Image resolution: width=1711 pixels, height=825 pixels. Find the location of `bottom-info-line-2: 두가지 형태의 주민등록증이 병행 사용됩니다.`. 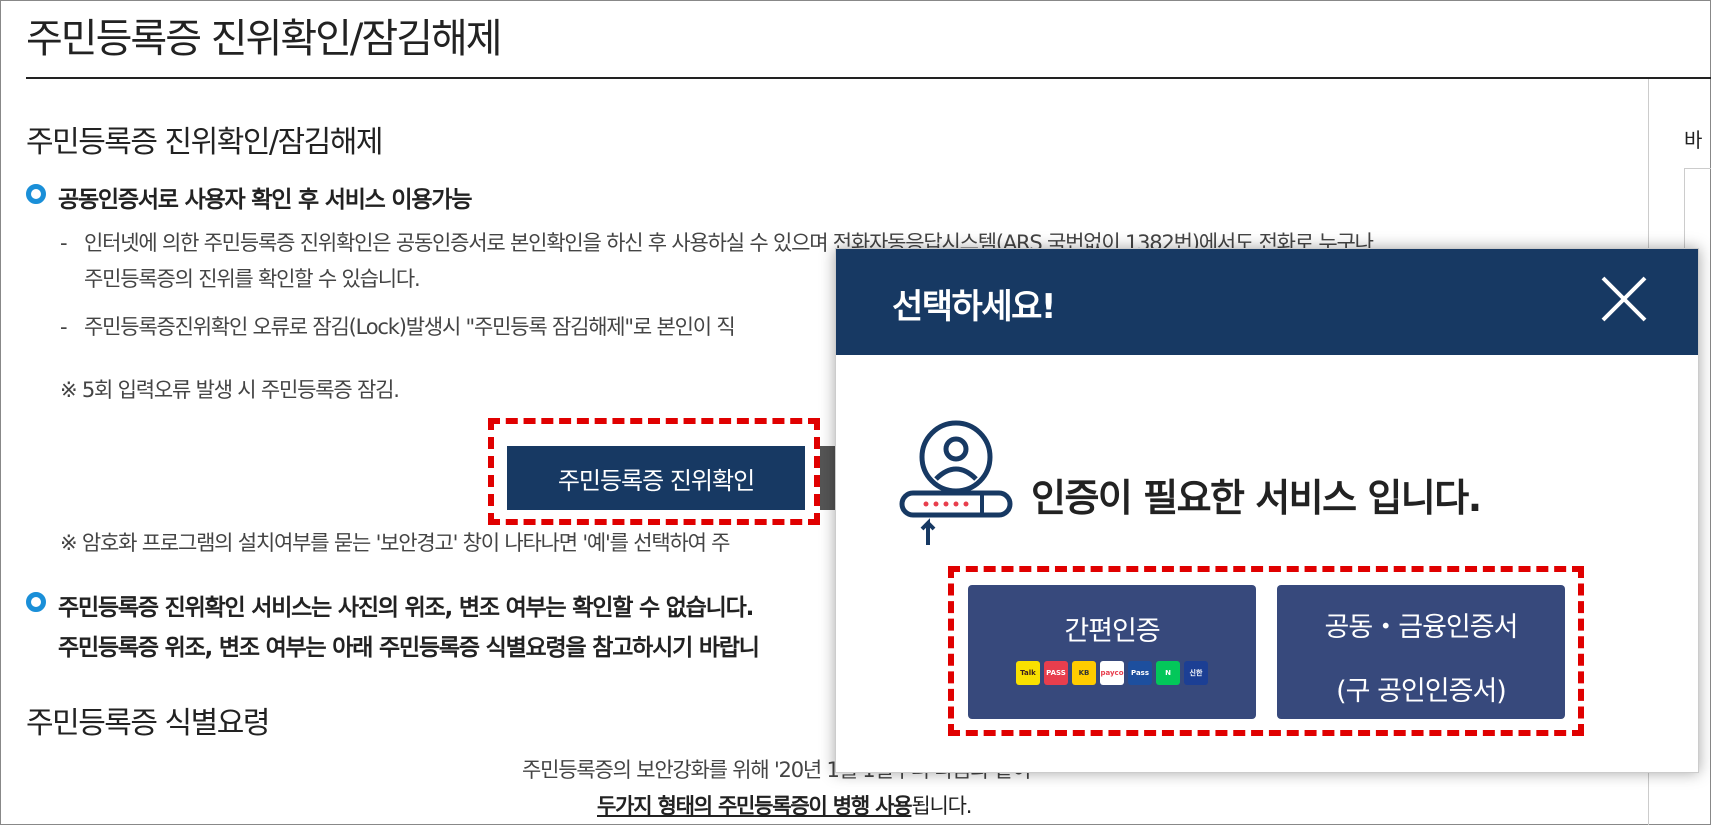

bottom-info-line-2: 두가지 형태의 주민등록증이 병행 사용됩니다. is located at coordinates (784, 805).